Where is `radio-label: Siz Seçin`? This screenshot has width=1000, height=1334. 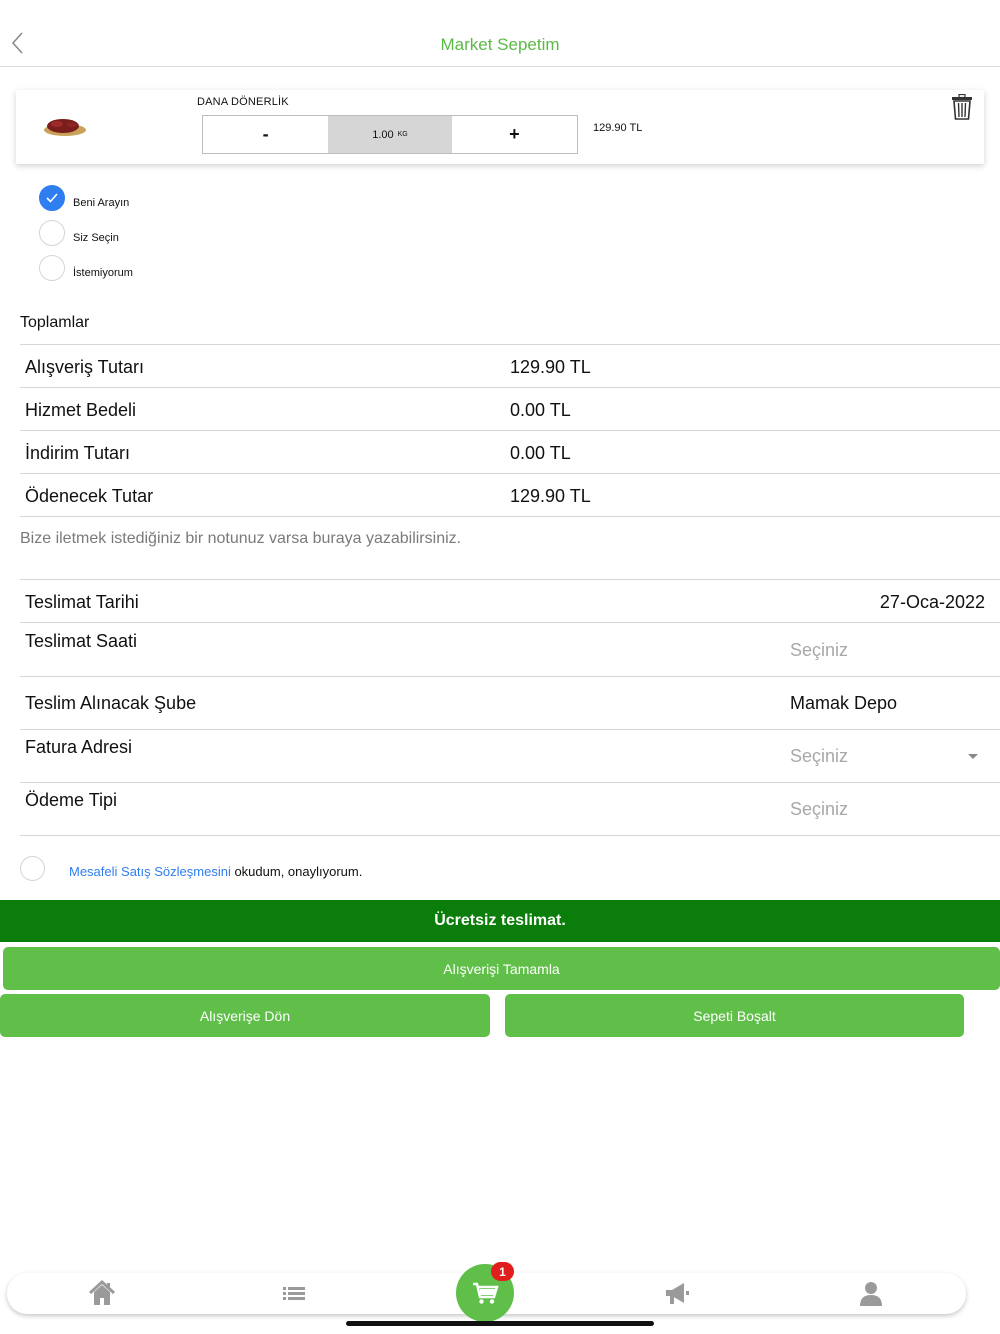 radio-label: Siz Seçin is located at coordinates (96, 237).